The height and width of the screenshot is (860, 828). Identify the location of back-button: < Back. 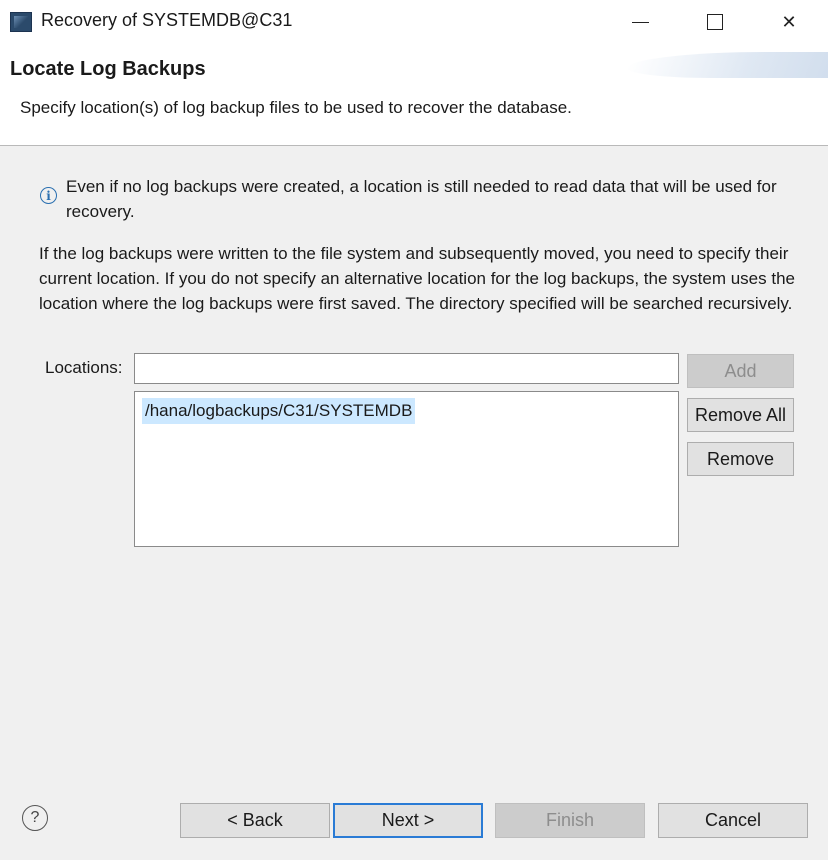
(255, 820).